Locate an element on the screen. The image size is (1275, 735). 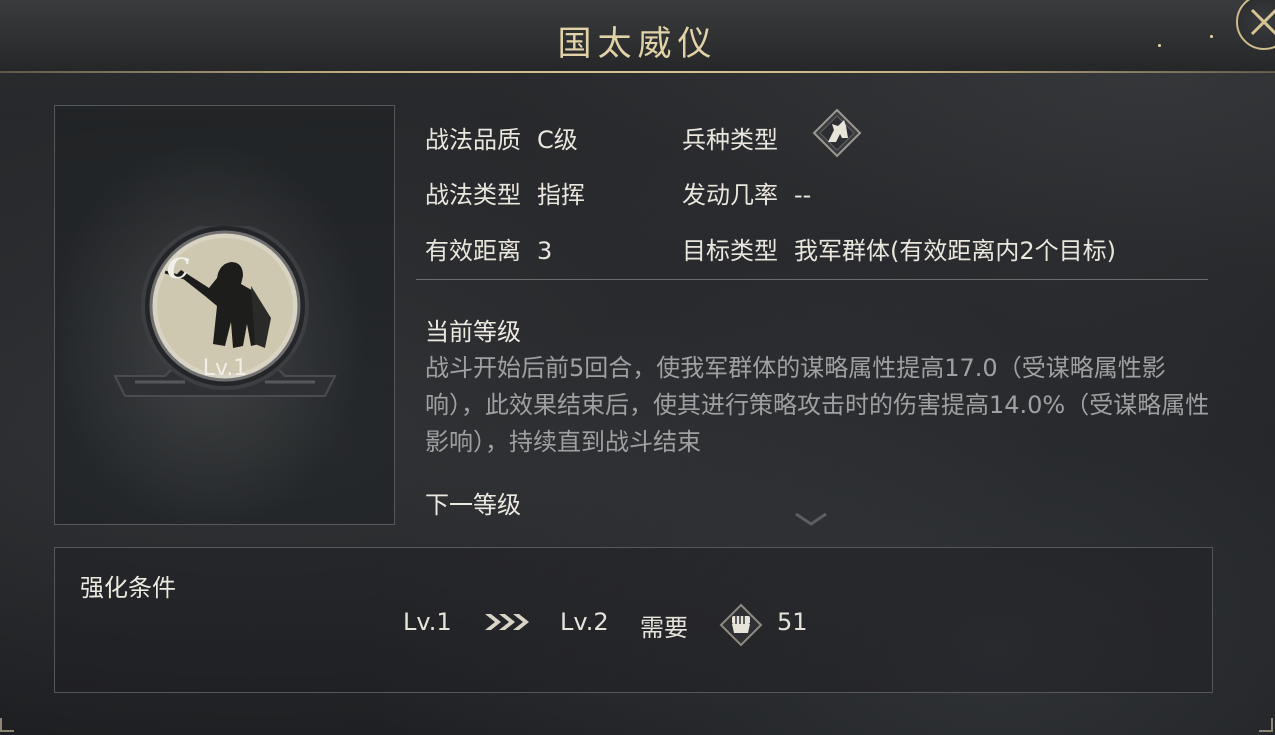
quality-label: 战法品质 is located at coordinates (473, 140).